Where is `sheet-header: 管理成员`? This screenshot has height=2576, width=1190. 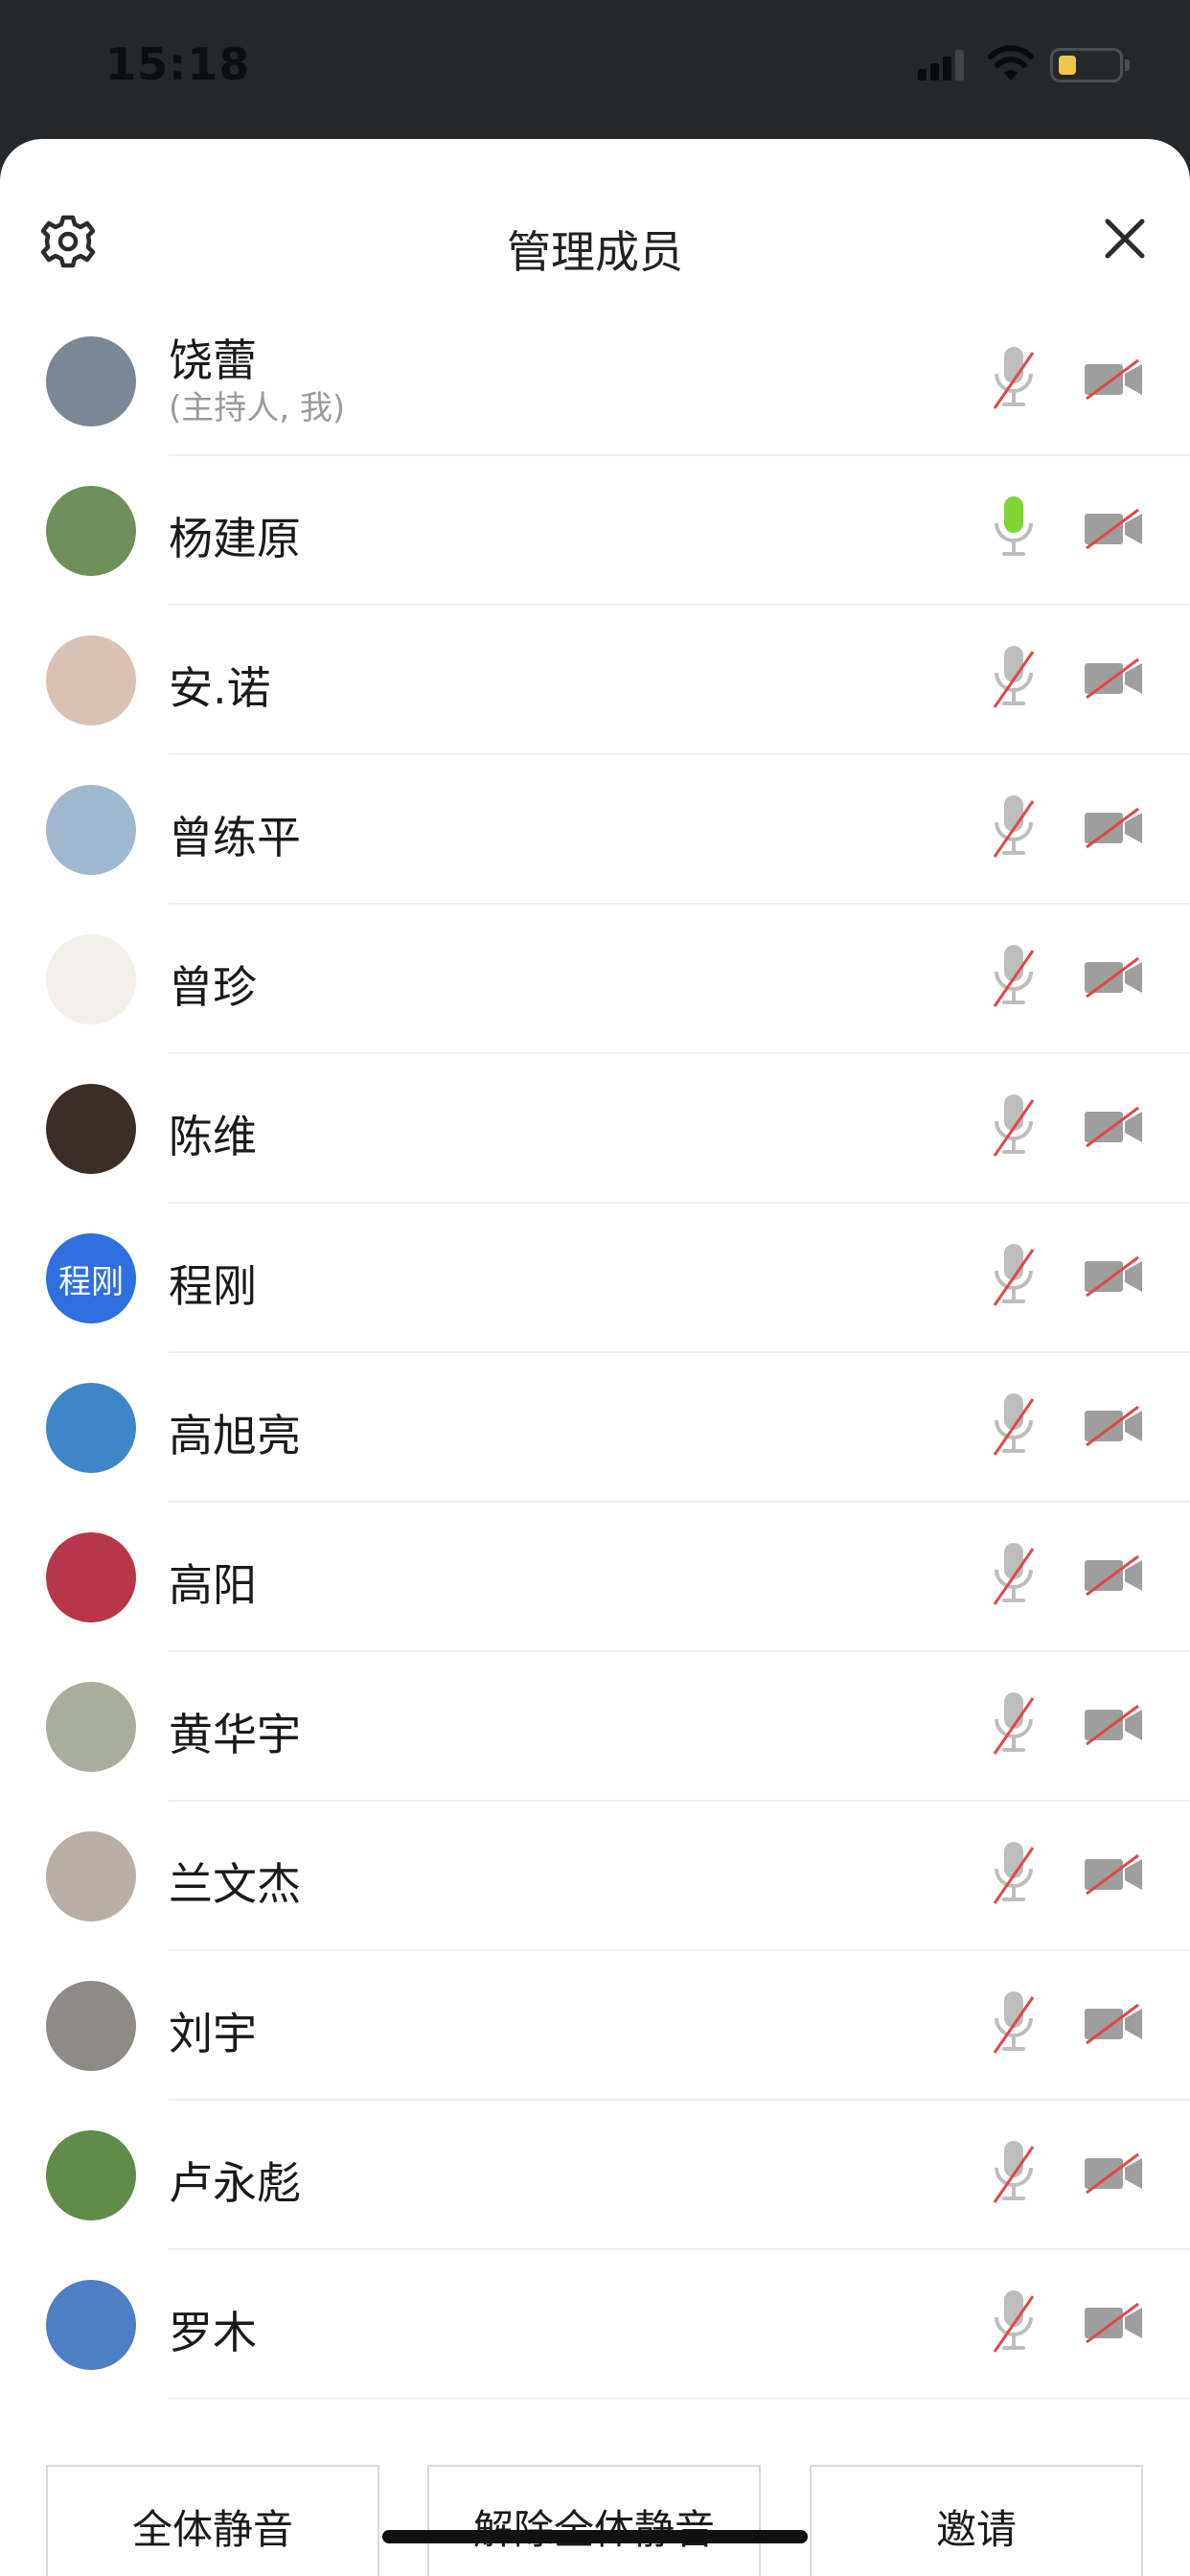 sheet-header: 管理成员 is located at coordinates (595, 223).